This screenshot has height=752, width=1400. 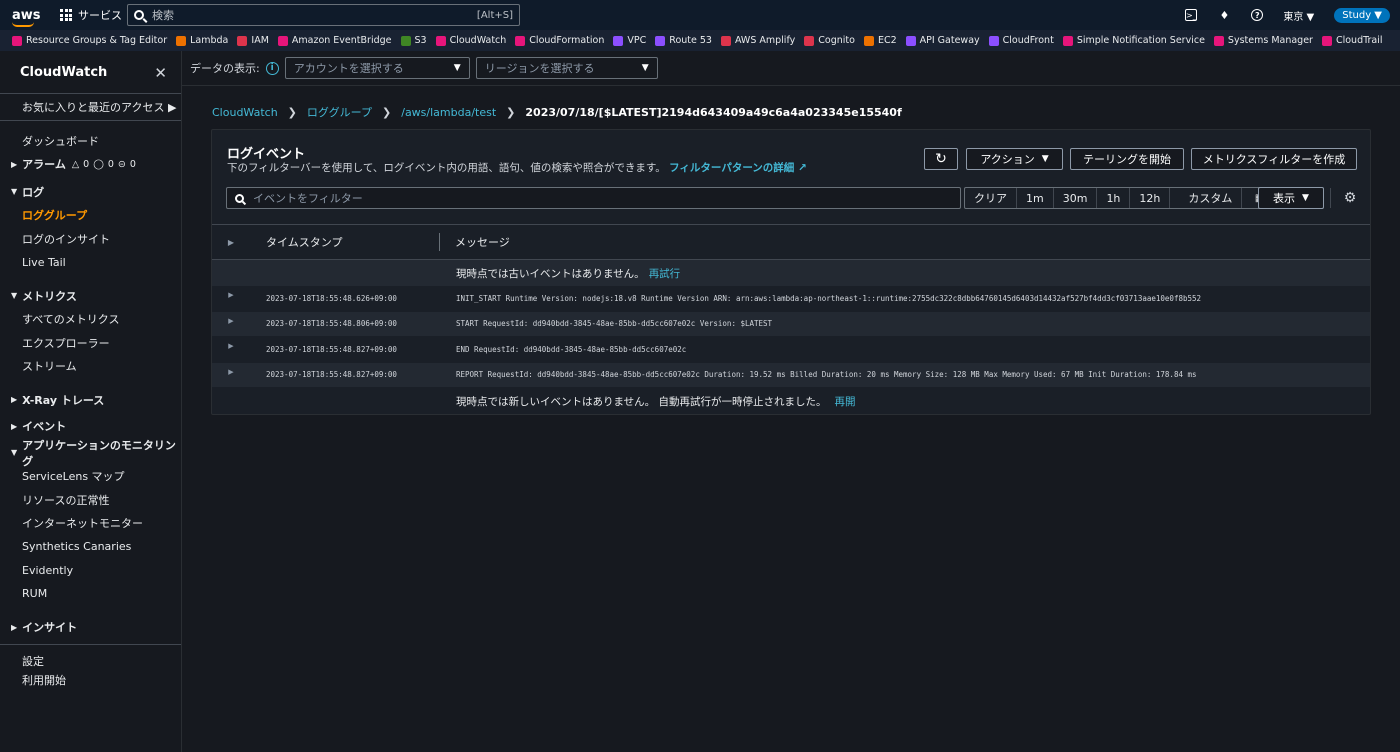 I want to click on time-30m: 30m, so click(x=1076, y=198).